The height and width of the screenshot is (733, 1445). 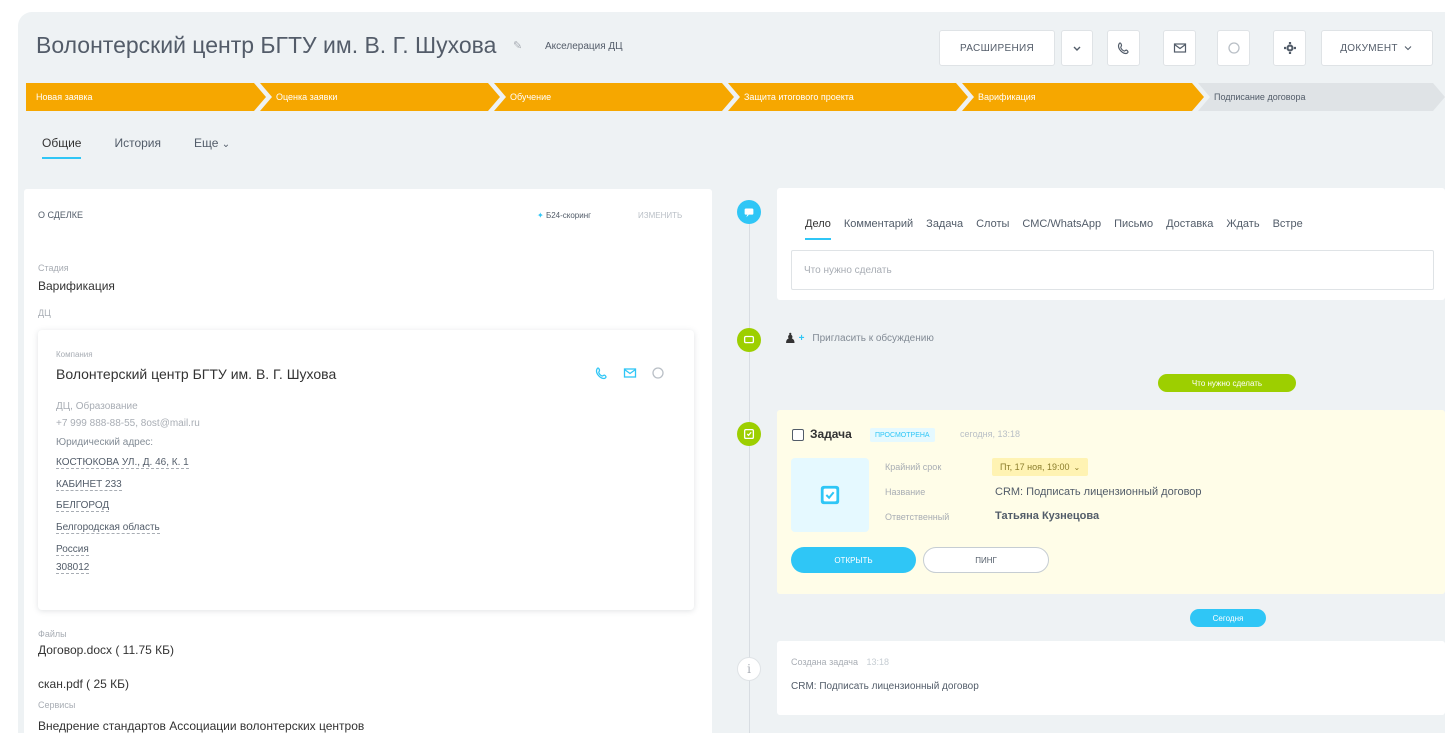 I want to click on stage-training: Обучение, so click(x=614, y=97).